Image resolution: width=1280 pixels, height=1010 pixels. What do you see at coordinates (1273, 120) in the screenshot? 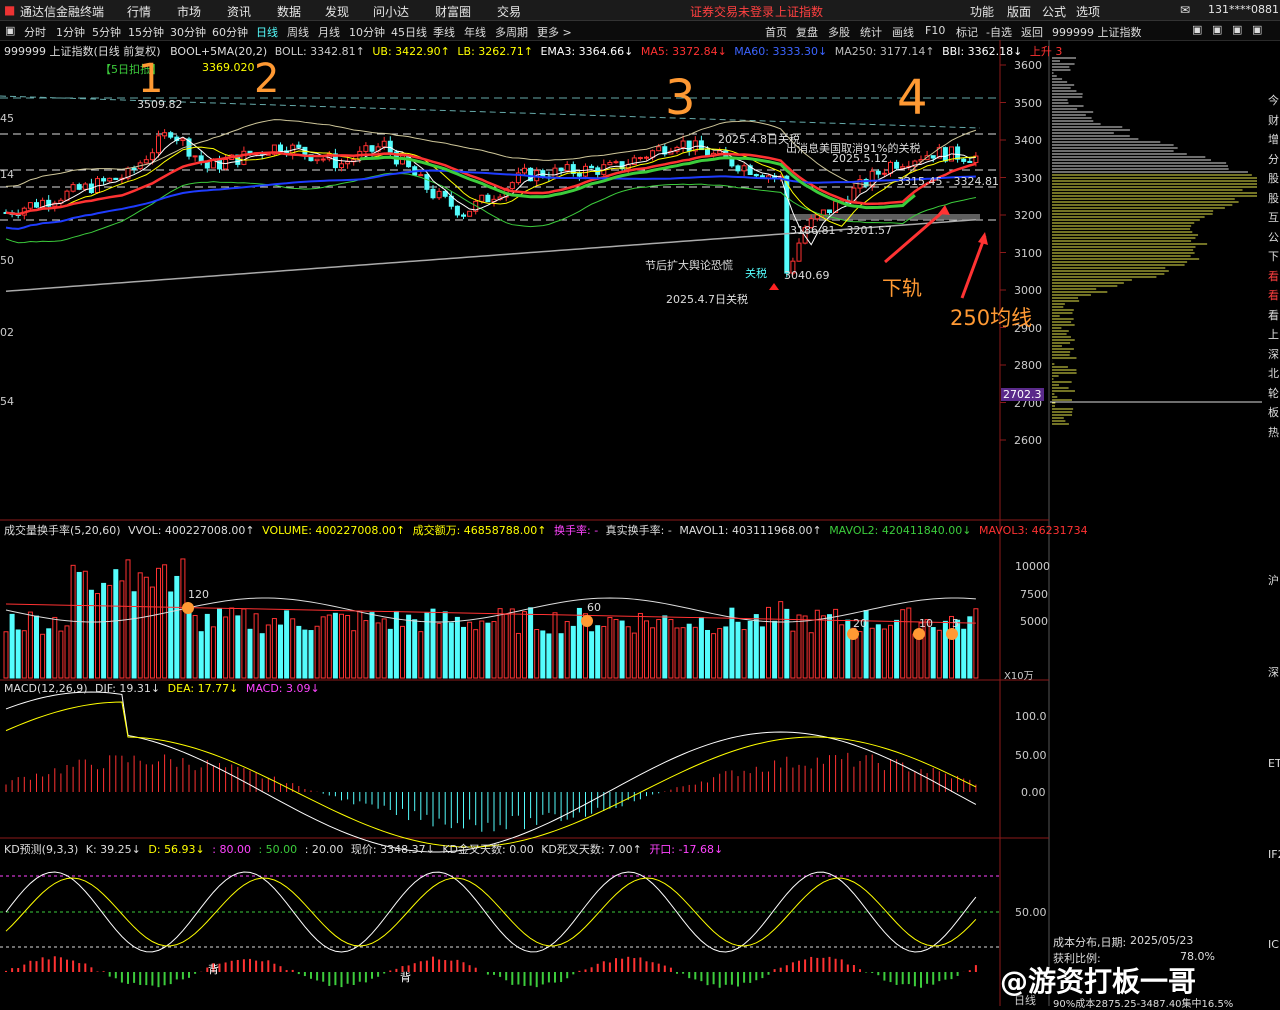
I see `side-letter: 财` at bounding box center [1273, 120].